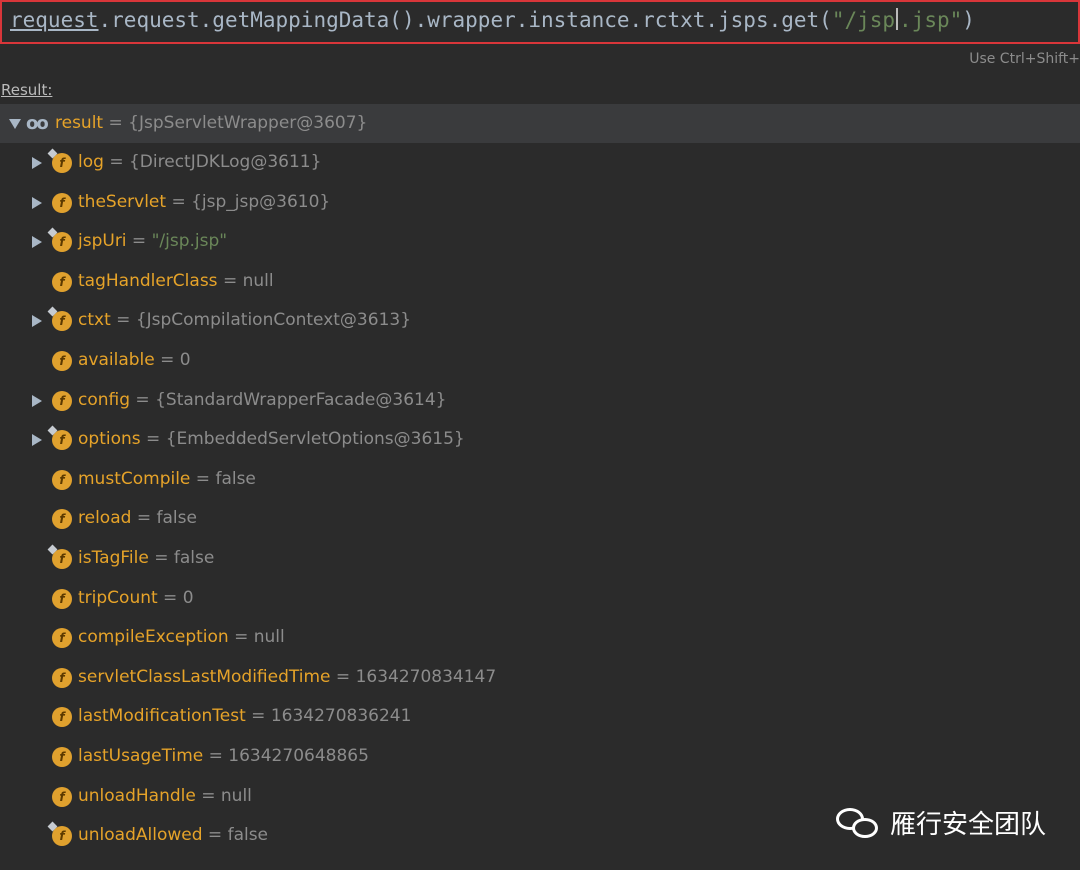 The height and width of the screenshot is (870, 1080). I want to click on tree-field-row: f options = {EmbeddedServletOptions@3615}, so click(540, 440).